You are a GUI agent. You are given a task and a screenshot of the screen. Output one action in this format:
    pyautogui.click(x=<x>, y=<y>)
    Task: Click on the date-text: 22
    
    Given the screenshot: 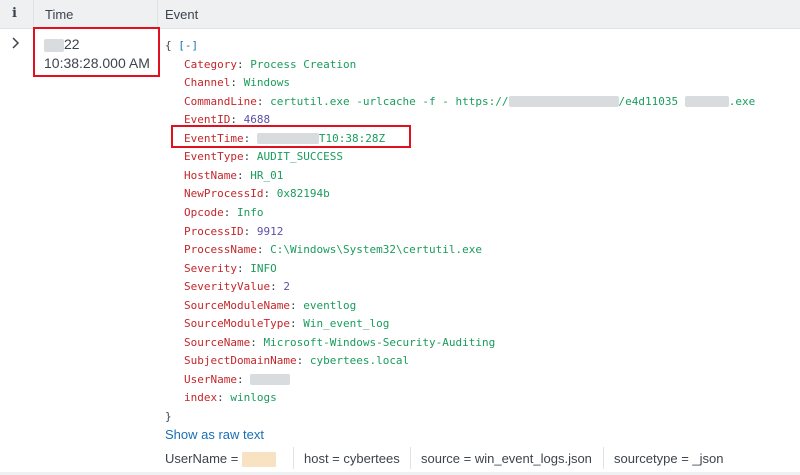 What is the action you would take?
    pyautogui.click(x=72, y=44)
    